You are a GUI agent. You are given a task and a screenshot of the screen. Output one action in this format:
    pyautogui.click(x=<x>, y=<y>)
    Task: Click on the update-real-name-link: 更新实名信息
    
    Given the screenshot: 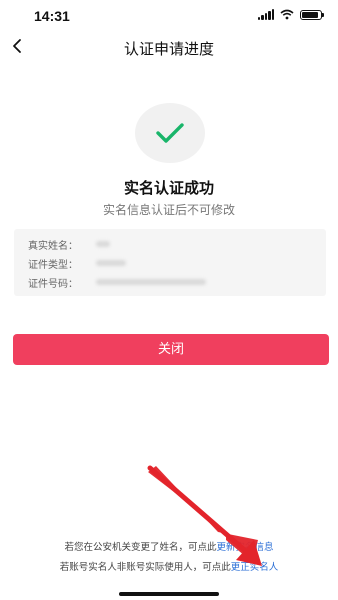 What is the action you would take?
    pyautogui.click(x=245, y=547)
    